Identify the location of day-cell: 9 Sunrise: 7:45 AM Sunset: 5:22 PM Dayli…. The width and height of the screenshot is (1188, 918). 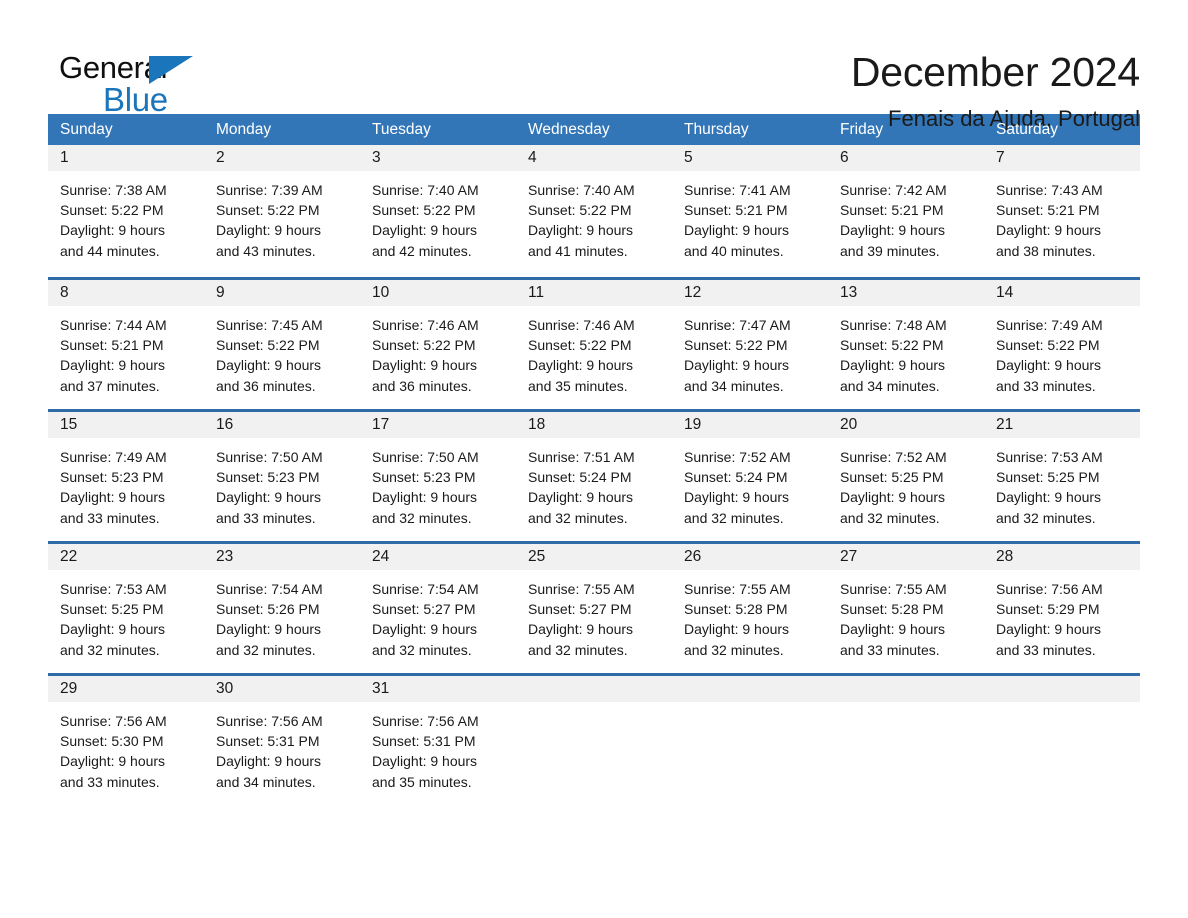
(282, 344).